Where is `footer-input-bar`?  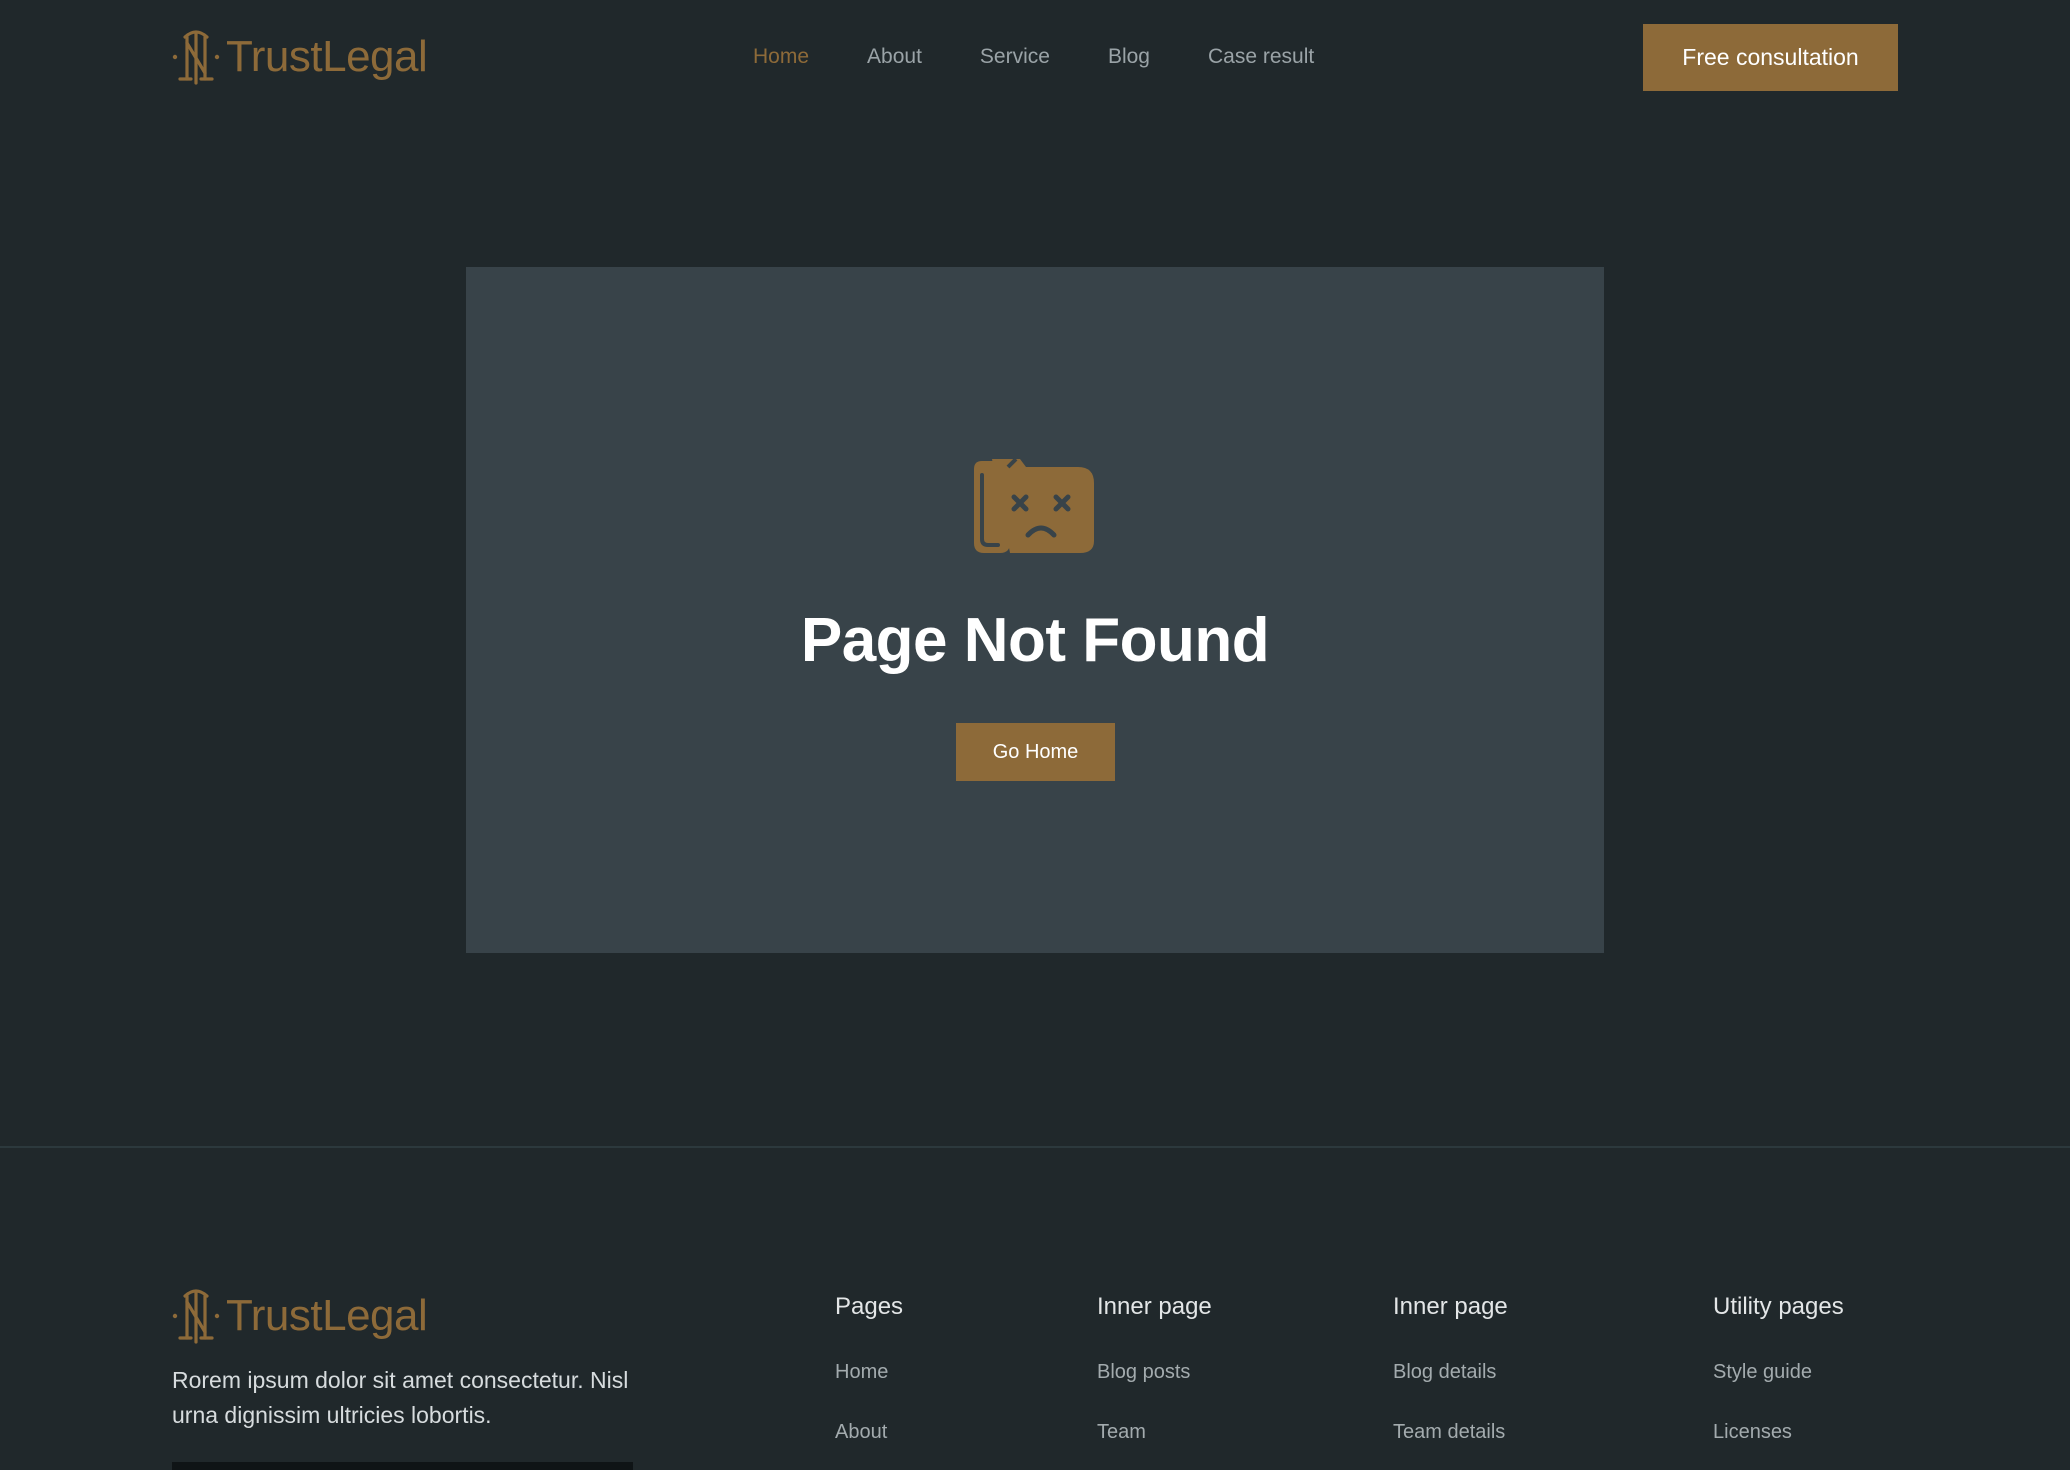
footer-input-bar is located at coordinates (402, 1466).